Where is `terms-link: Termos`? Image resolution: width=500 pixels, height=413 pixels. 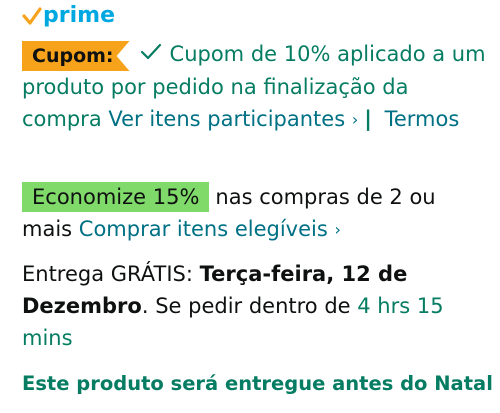
terms-link: Termos is located at coordinates (422, 119).